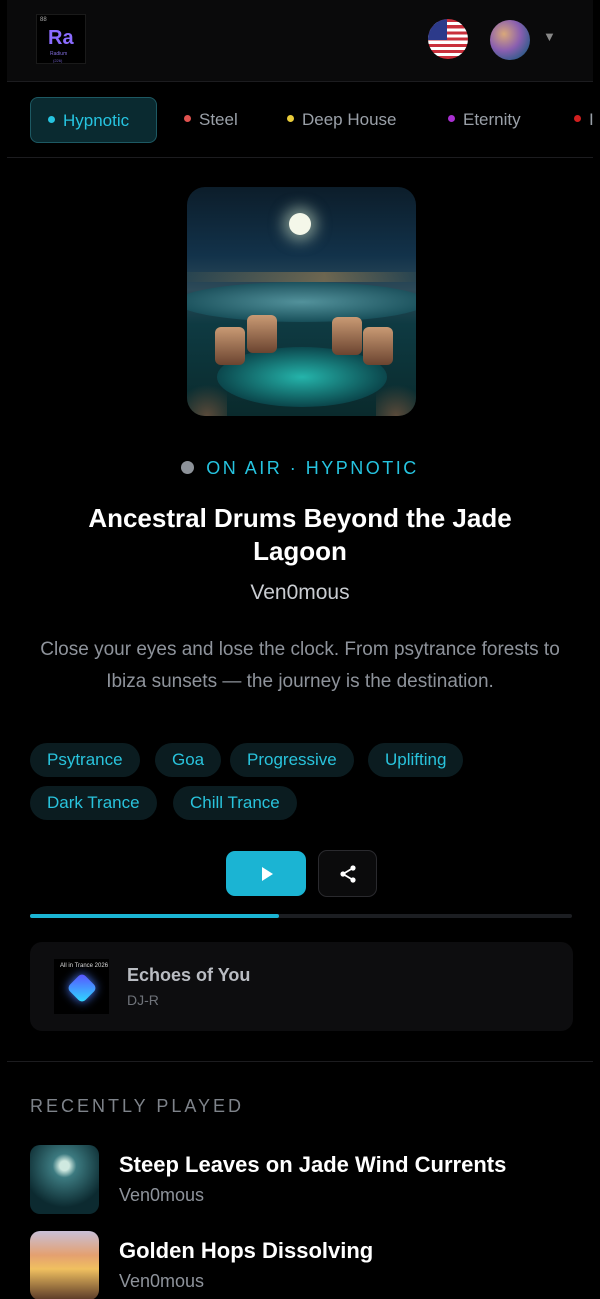  Describe the element at coordinates (155, 916) in the screenshot. I see `playback-progress-fill` at that location.